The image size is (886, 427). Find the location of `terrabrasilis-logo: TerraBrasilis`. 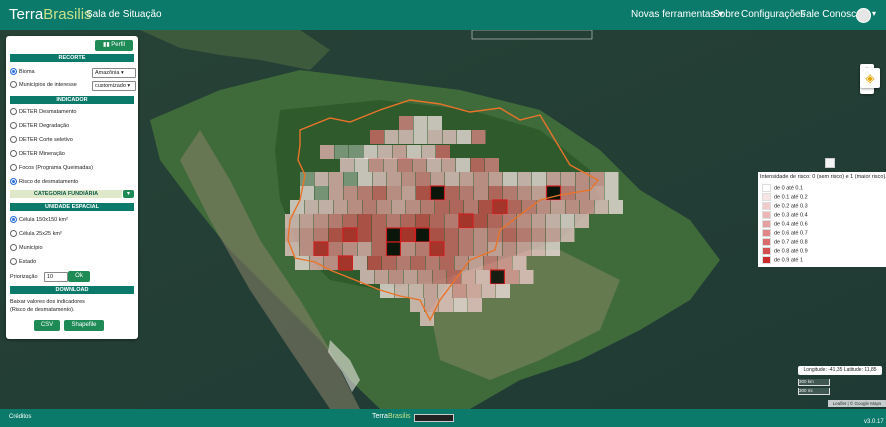

terrabrasilis-logo: TerraBrasilis is located at coordinates (50, 14).